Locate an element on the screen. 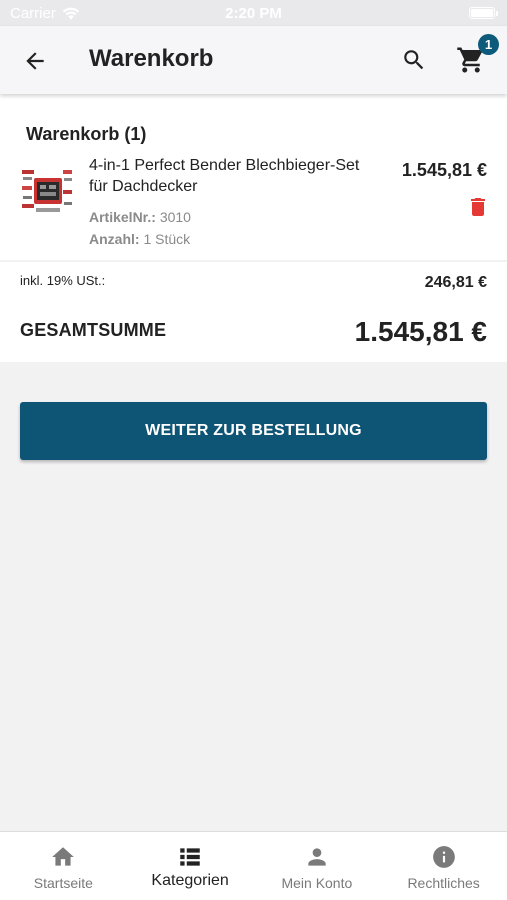 The width and height of the screenshot is (507, 900). back-arrow-icon is located at coordinates (35, 61).